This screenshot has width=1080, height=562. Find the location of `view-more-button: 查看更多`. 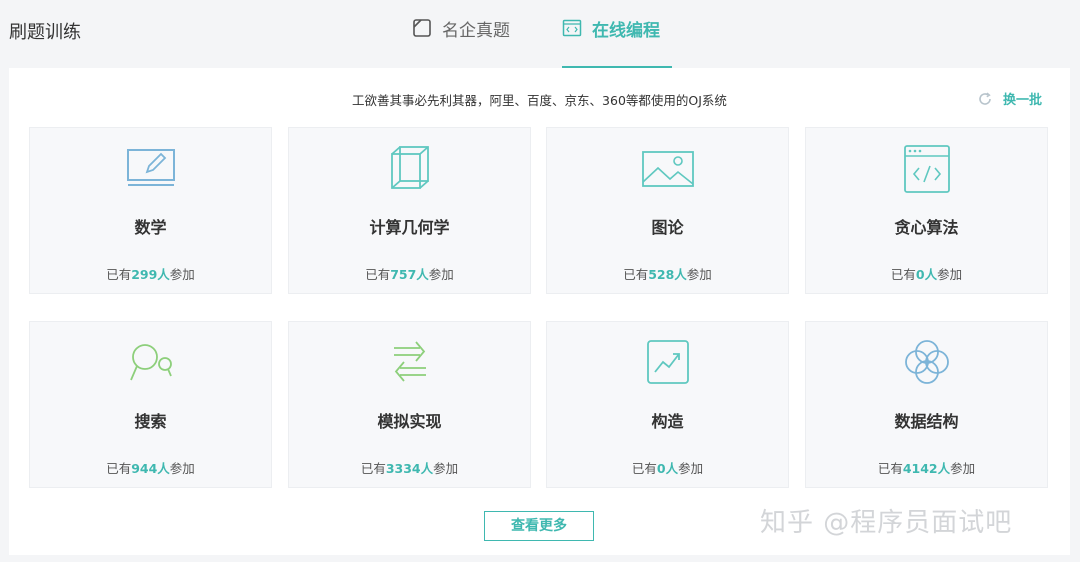

view-more-button: 查看更多 is located at coordinates (539, 526).